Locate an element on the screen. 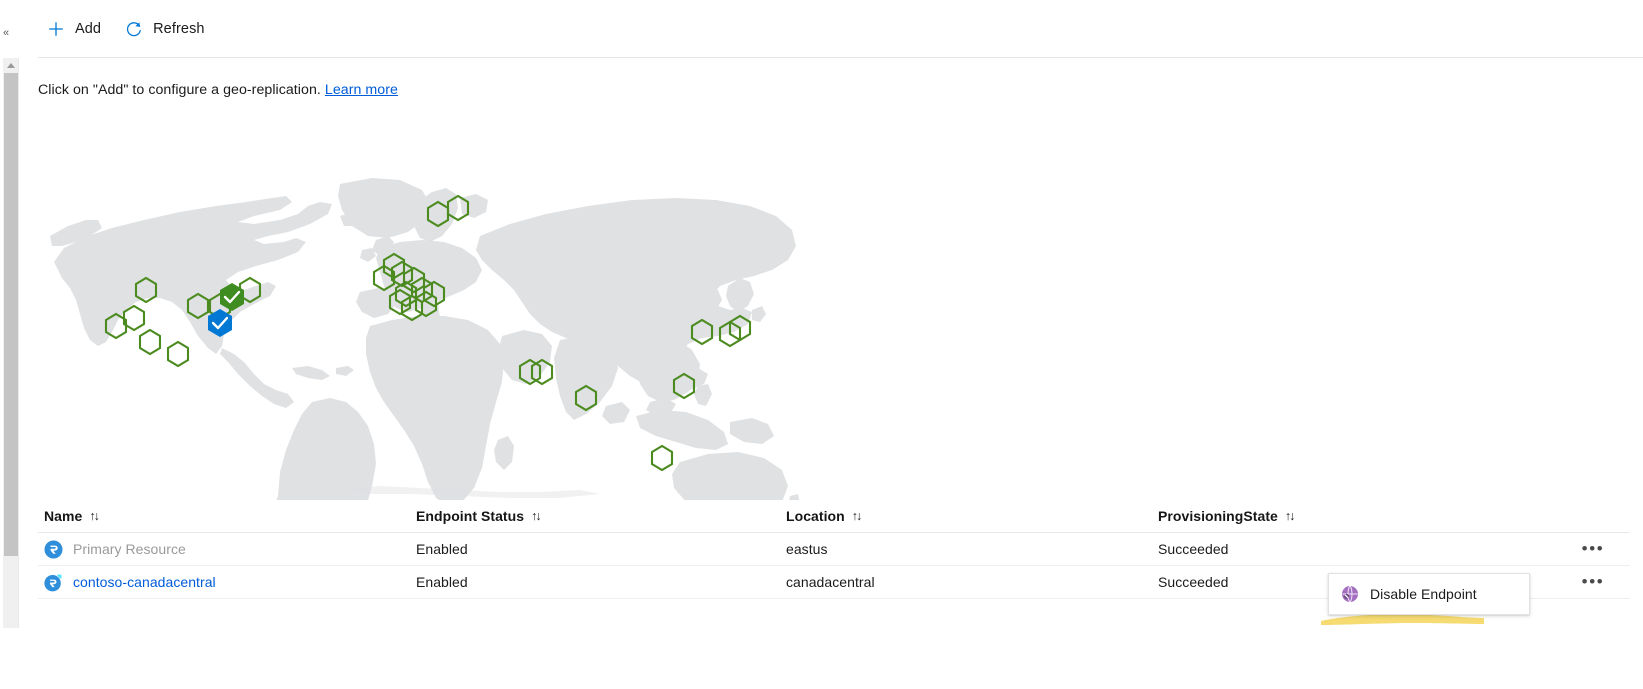 This screenshot has height=689, width=1643. add-button-label: Add is located at coordinates (88, 29).